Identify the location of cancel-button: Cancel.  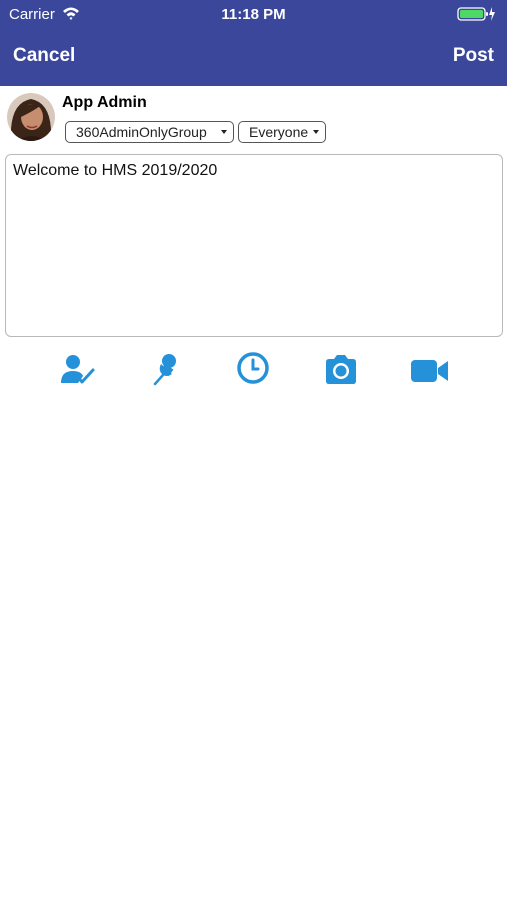
(44, 56).